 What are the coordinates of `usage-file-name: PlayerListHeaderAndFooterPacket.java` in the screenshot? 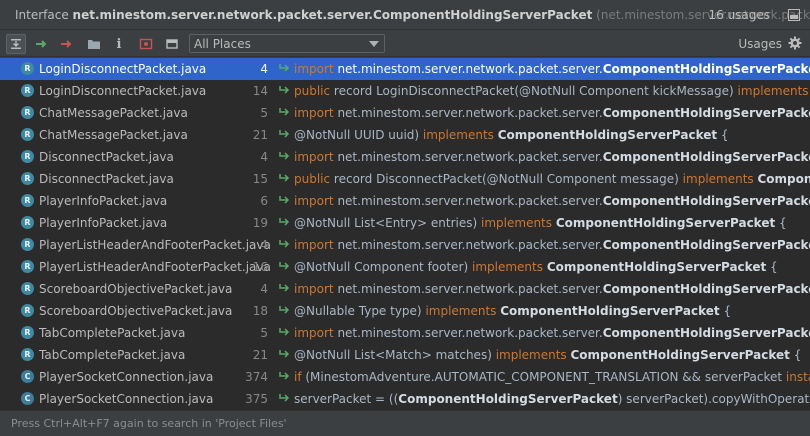 It's located at (155, 267).